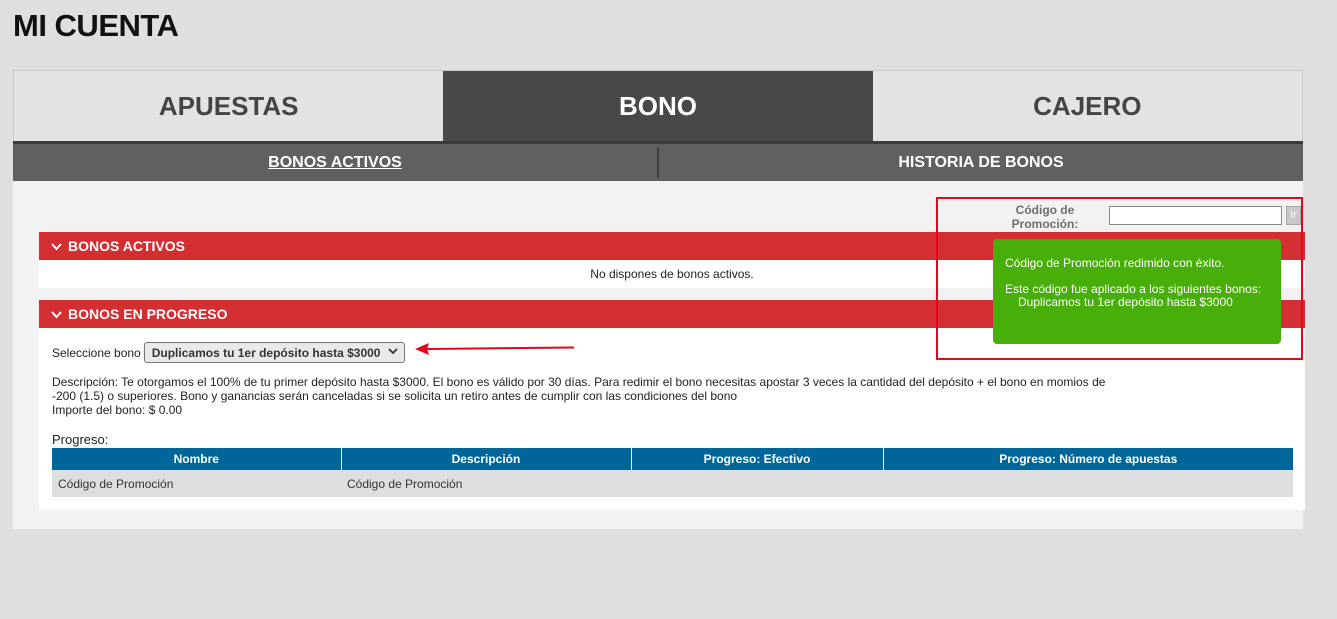 The height and width of the screenshot is (619, 1337). I want to click on main-tabs: APUESTAS BONO CAJERO, so click(658, 105).